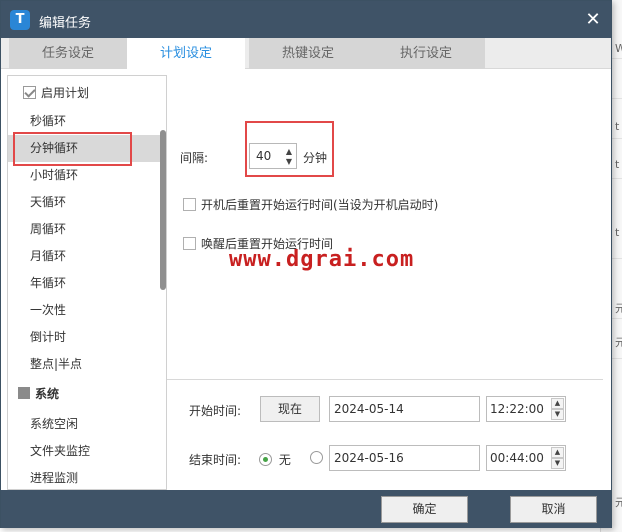  Describe the element at coordinates (84, 451) in the screenshot. I see `list-item-folder-monitor: 文件夹监控` at that location.